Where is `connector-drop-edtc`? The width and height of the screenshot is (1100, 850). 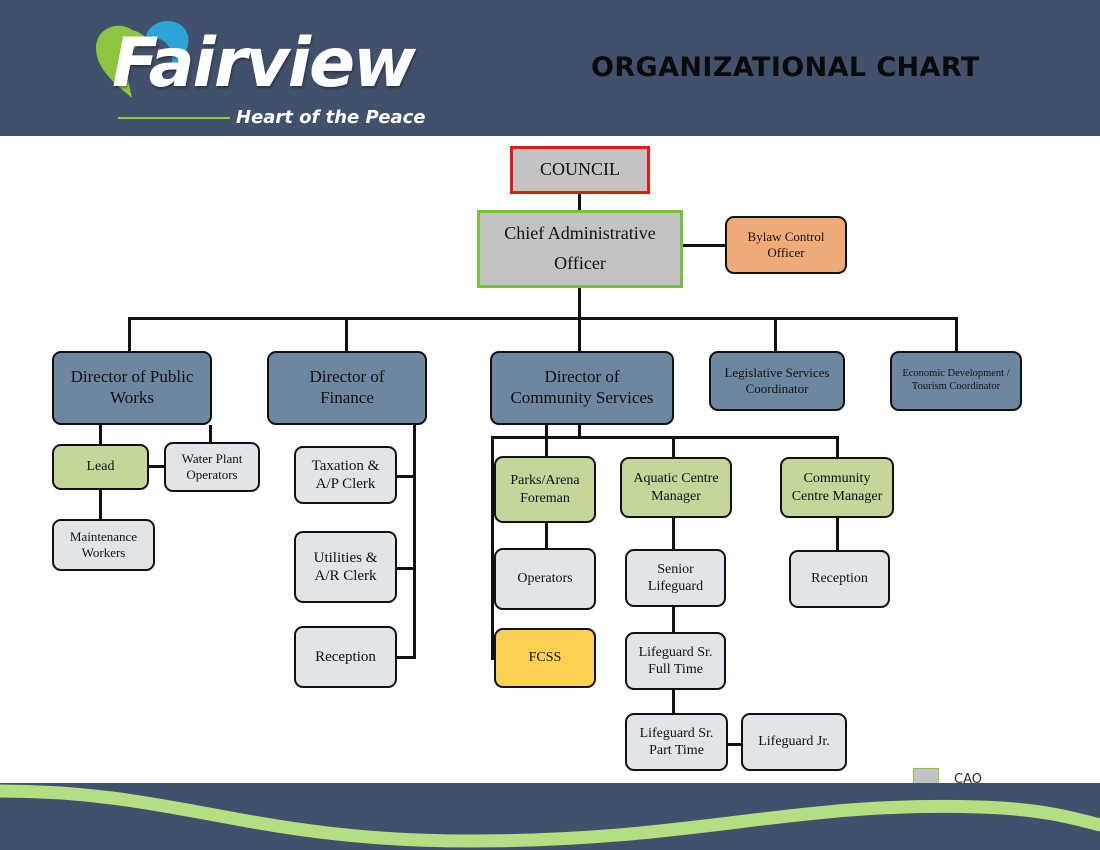 connector-drop-edtc is located at coordinates (956, 334).